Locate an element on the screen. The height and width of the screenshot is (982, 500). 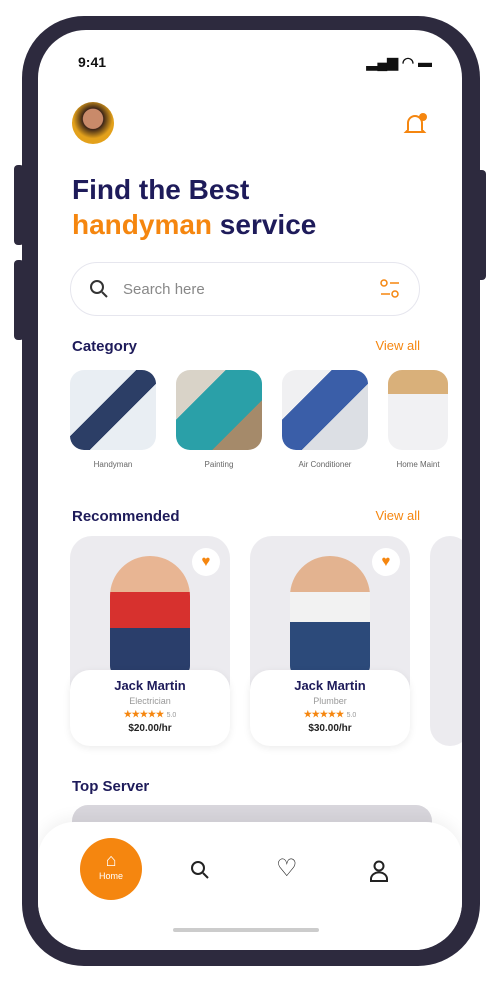
time: 9:41 is located at coordinates (92, 62).